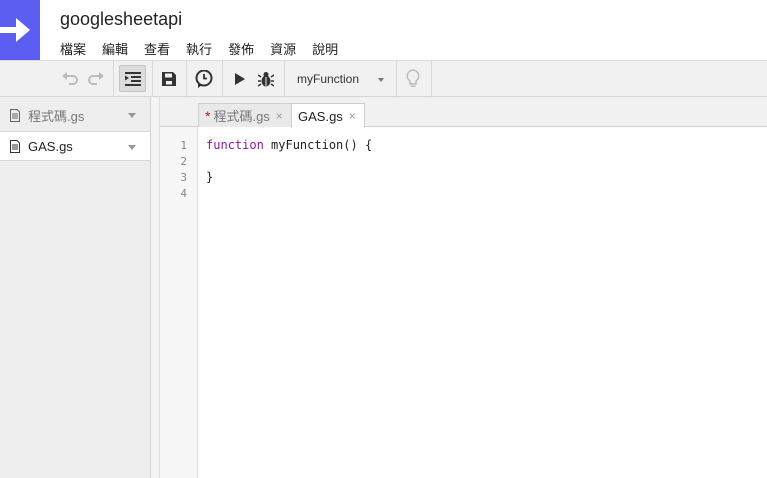 The height and width of the screenshot is (478, 767). I want to click on bug-icon, so click(266, 79).